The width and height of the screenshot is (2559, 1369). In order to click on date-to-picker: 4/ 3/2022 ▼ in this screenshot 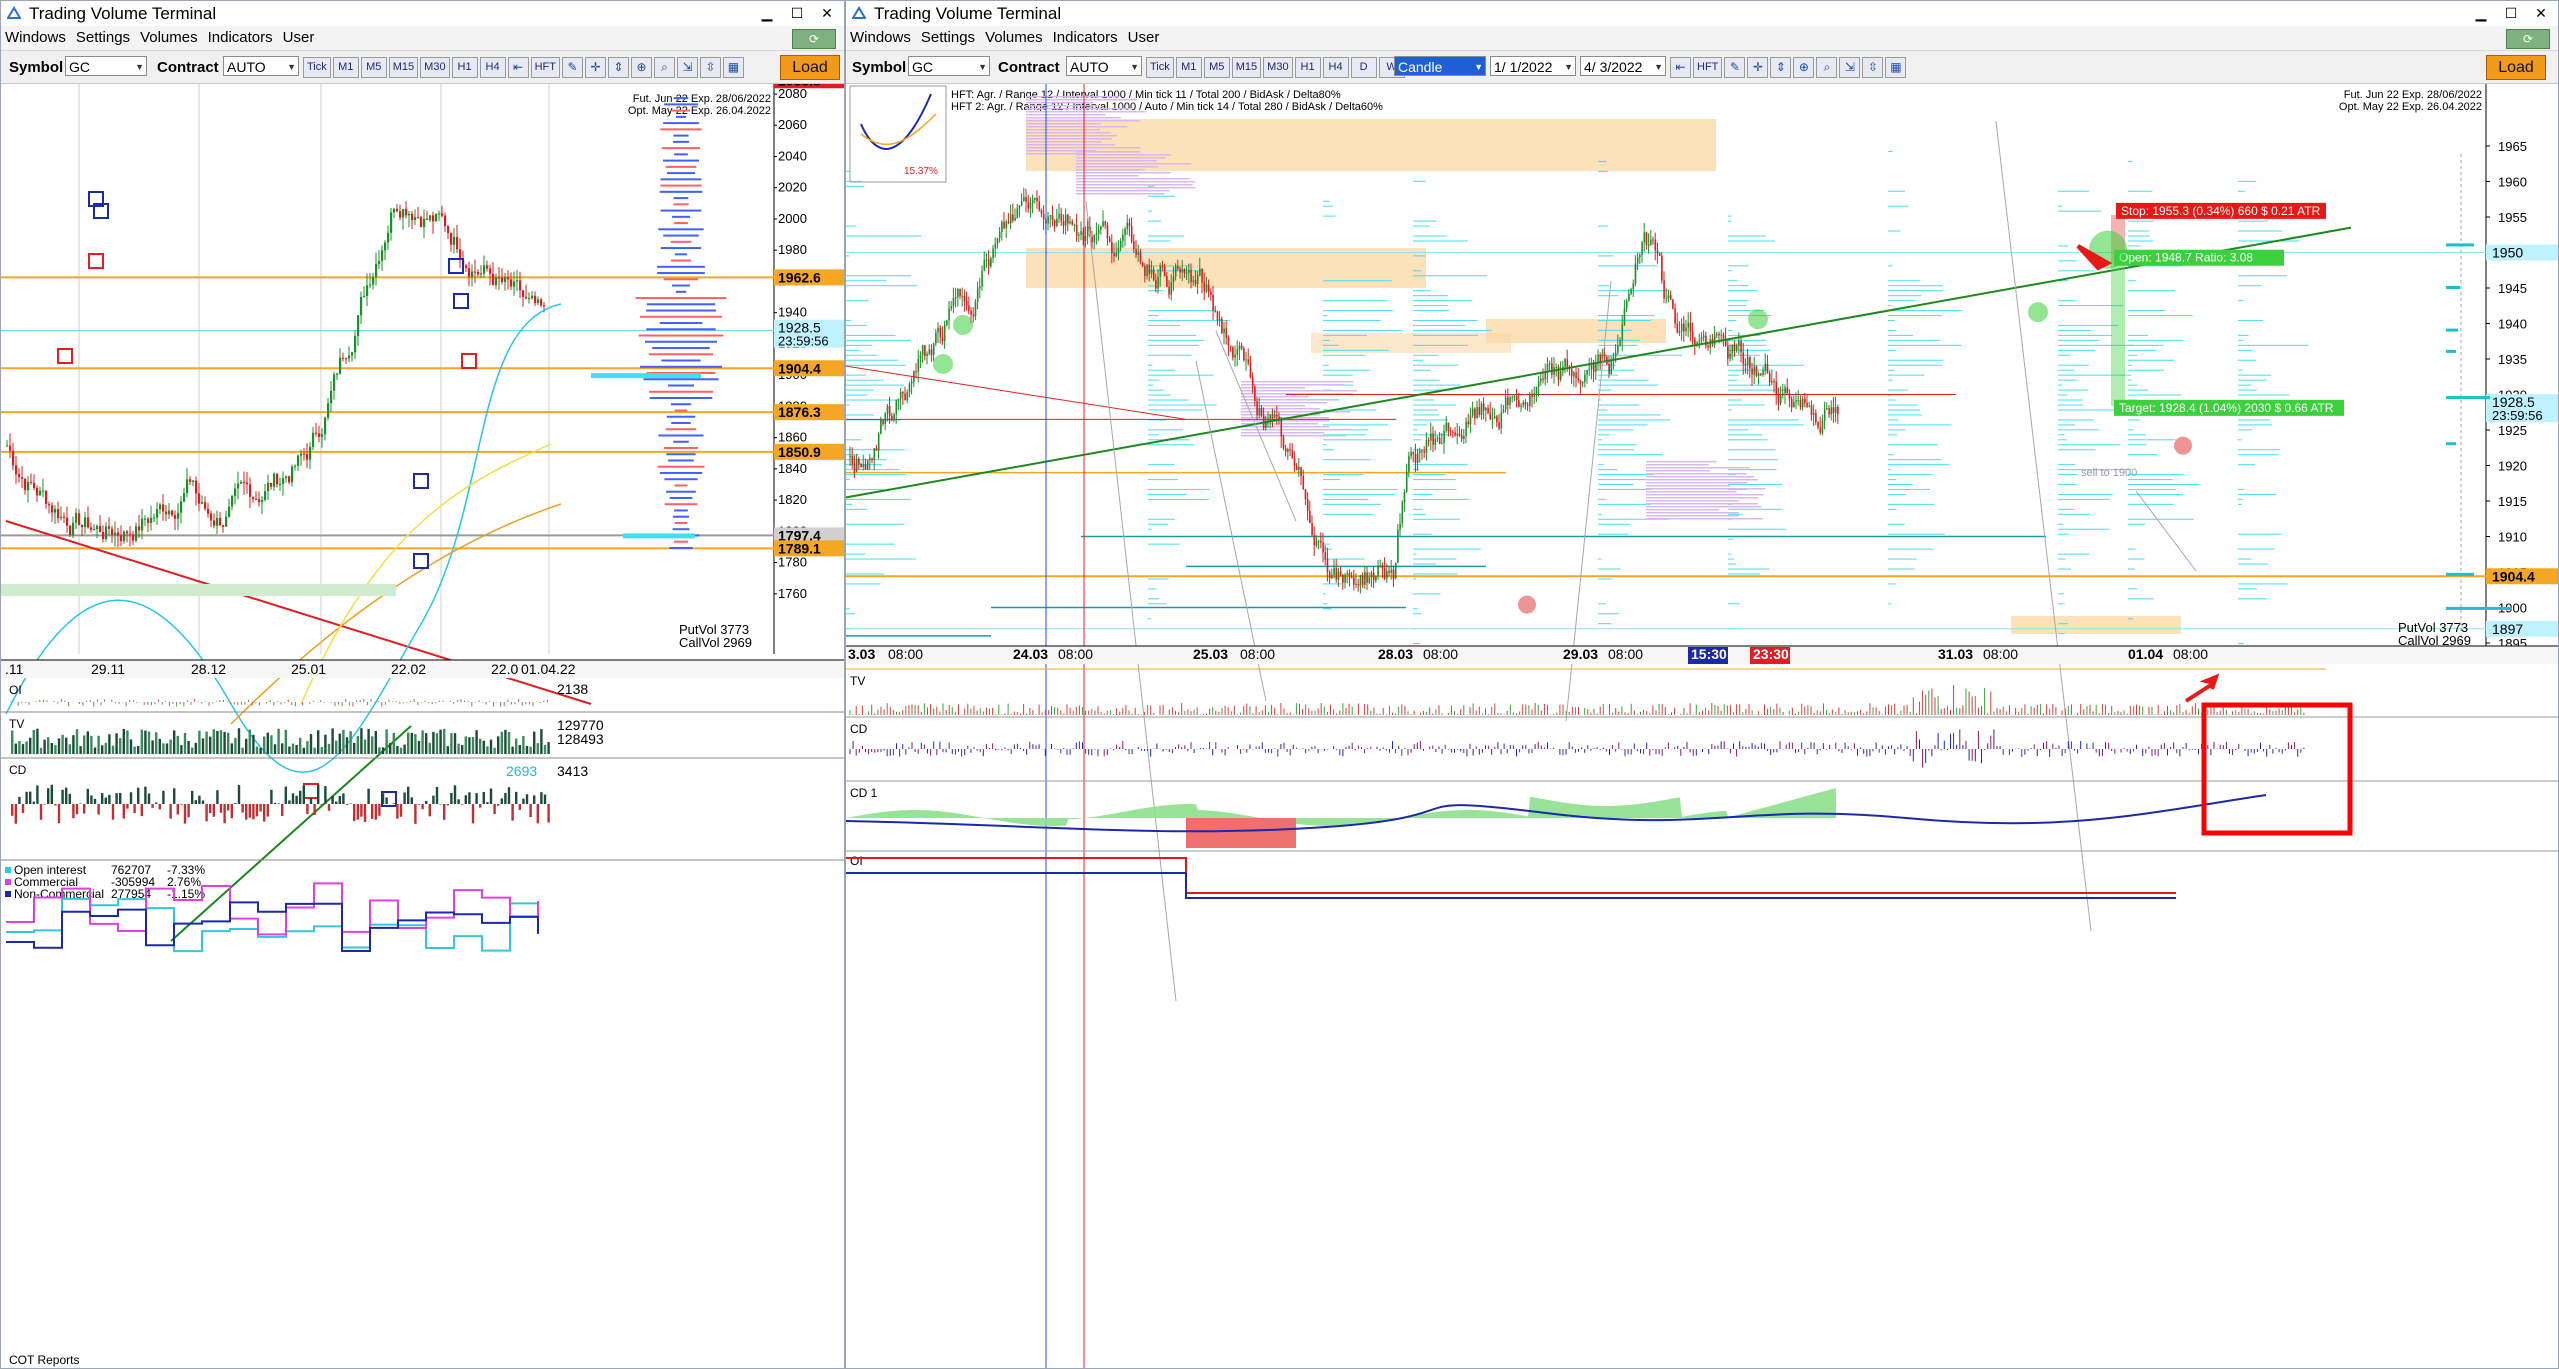, I will do `click(1623, 66)`.